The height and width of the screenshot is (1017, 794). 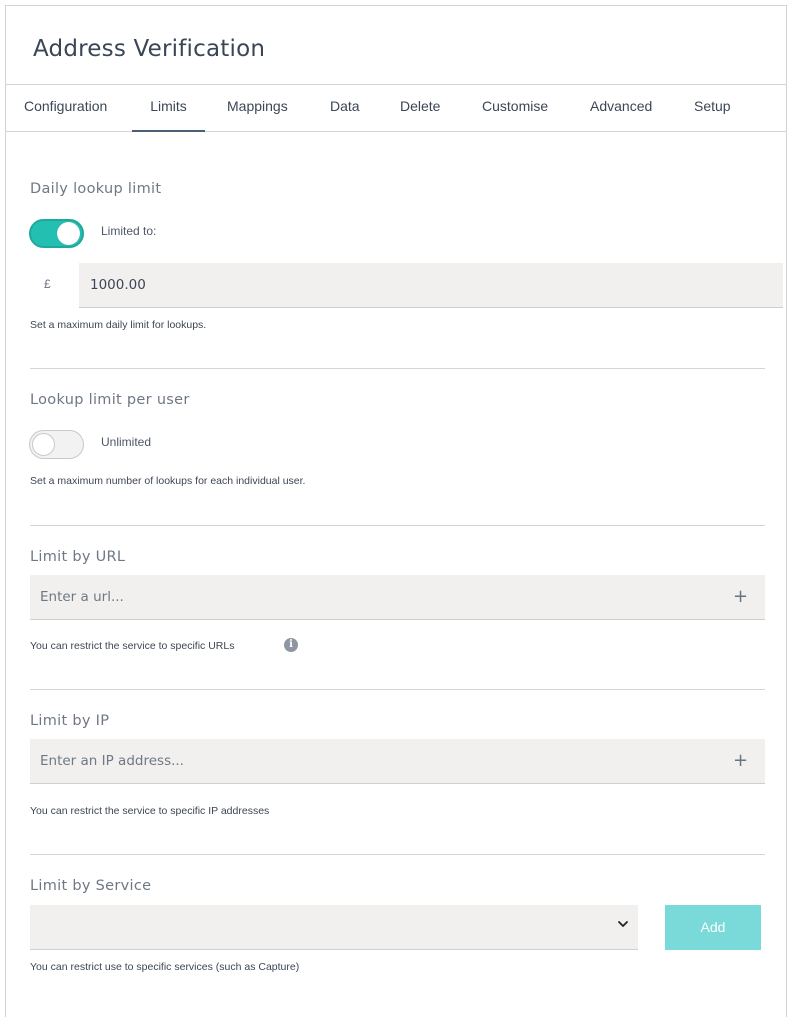 What do you see at coordinates (118, 325) in the screenshot?
I see `daily-limit-help: Set a maximum daily limit for lookups.` at bounding box center [118, 325].